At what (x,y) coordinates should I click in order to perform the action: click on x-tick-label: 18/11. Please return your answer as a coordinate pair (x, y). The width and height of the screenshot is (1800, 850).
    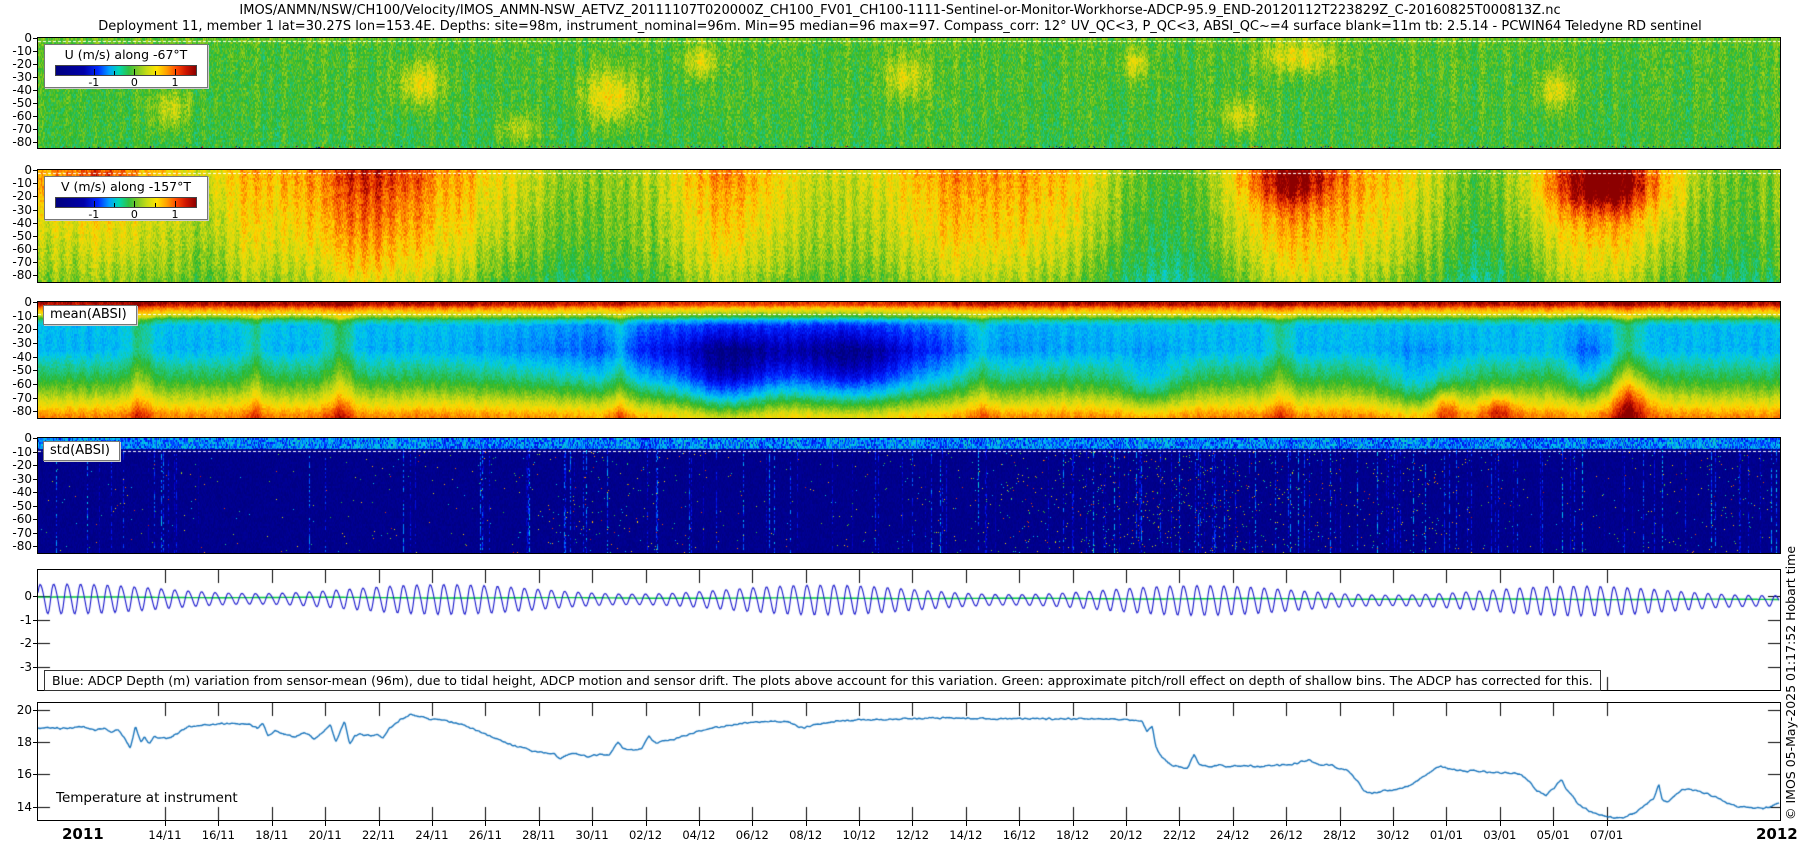
    Looking at the image, I should click on (272, 835).